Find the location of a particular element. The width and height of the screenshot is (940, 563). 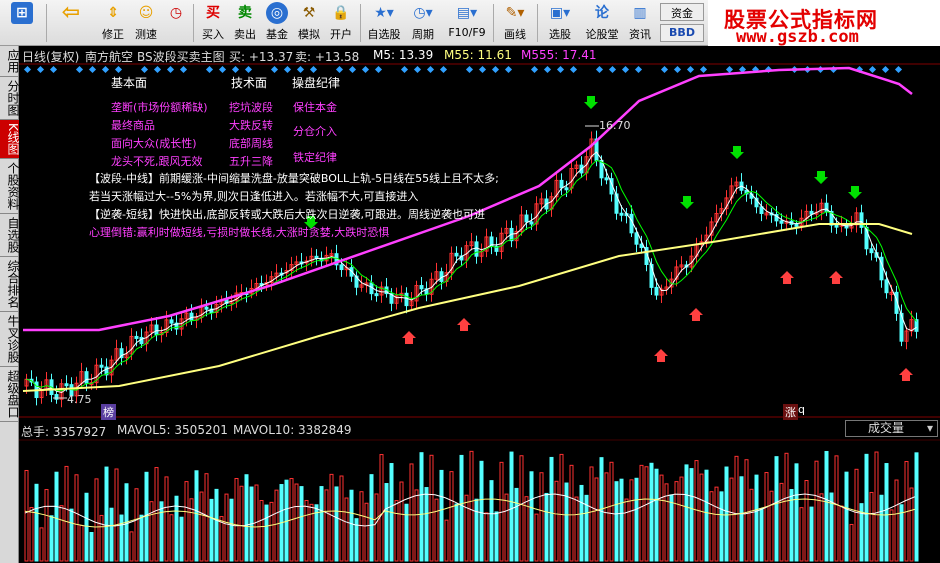

volume-indicator-select: 成交量 ▾ is located at coordinates (891, 428).